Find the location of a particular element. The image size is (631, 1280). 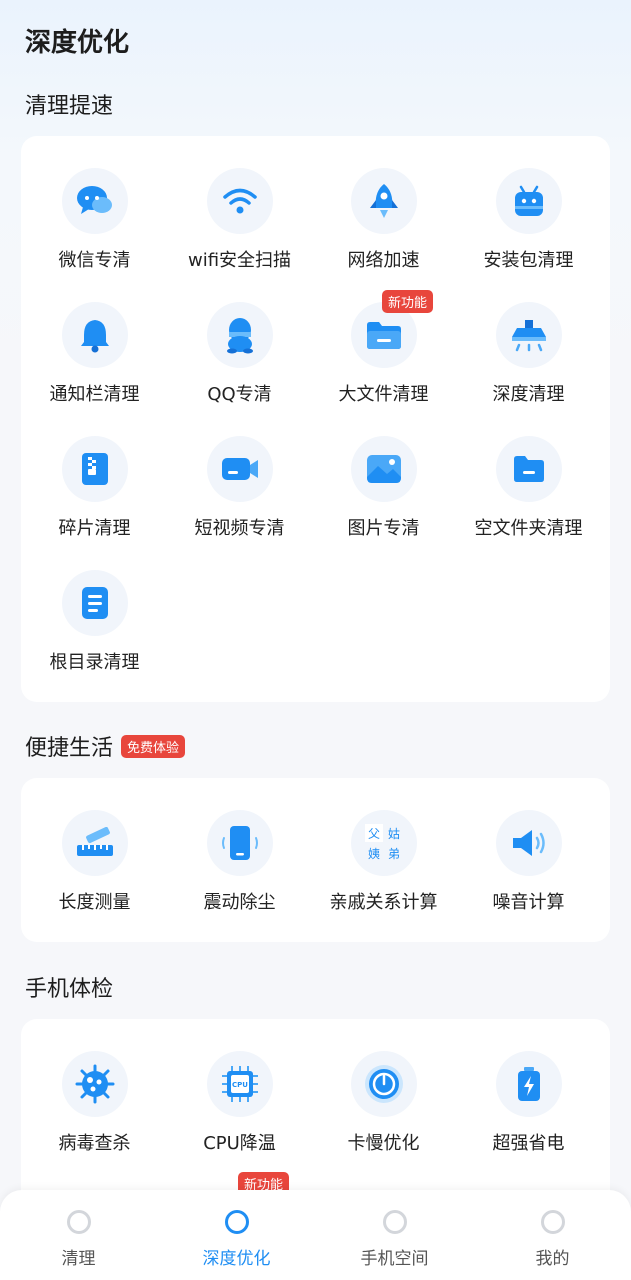

grid-item-length-measure: 长度测量 is located at coordinates (94, 862).